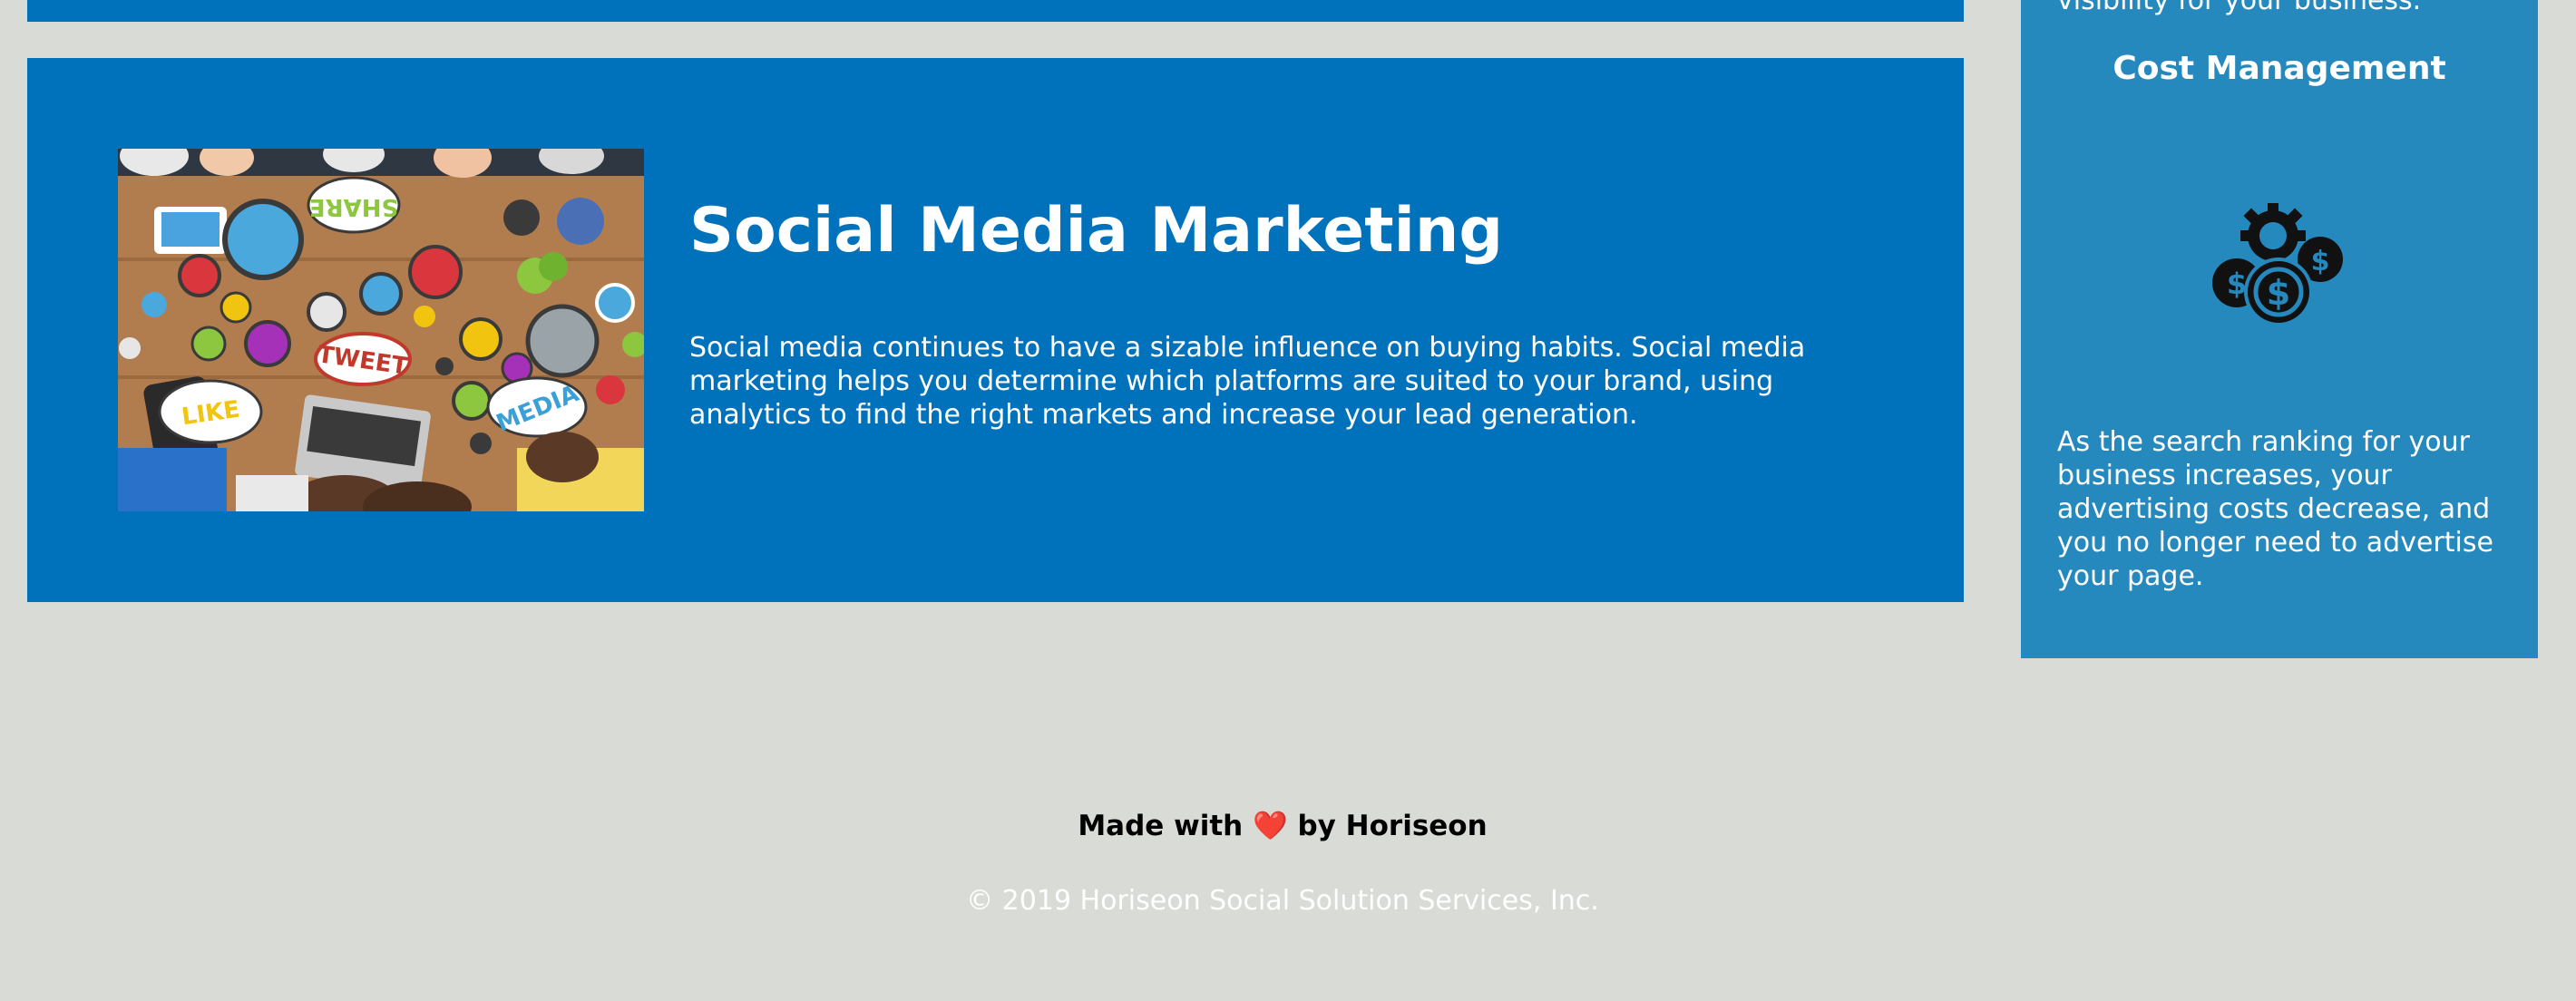 Image resolution: width=2576 pixels, height=1001 pixels. Describe the element at coordinates (1096, 231) in the screenshot. I see `section-title: Social Media Marketing` at that location.